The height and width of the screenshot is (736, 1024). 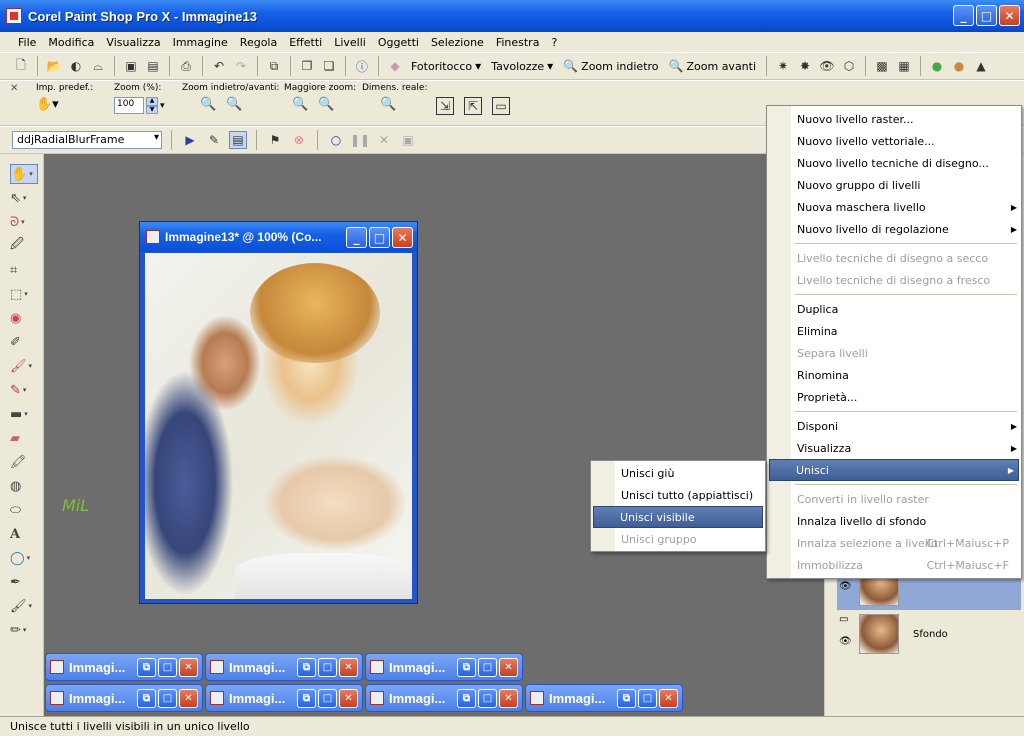 What do you see at coordinates (446, 66) in the screenshot?
I see `fotoritocco-dropdown: Fotoritocco ▾` at bounding box center [446, 66].